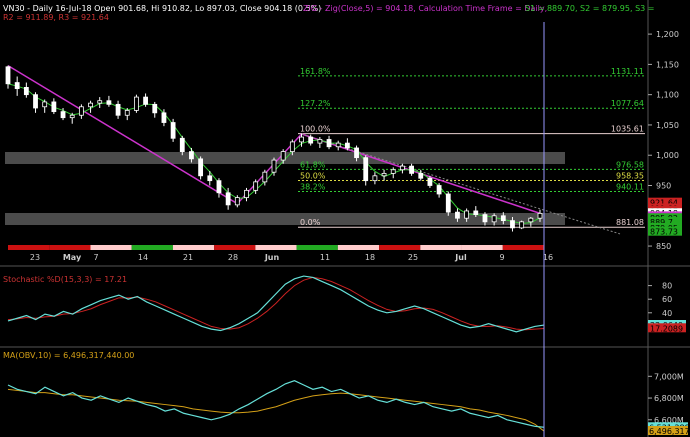  Describe the element at coordinates (667, 155) in the screenshot. I see `price-tick-label: 1,000` at that location.